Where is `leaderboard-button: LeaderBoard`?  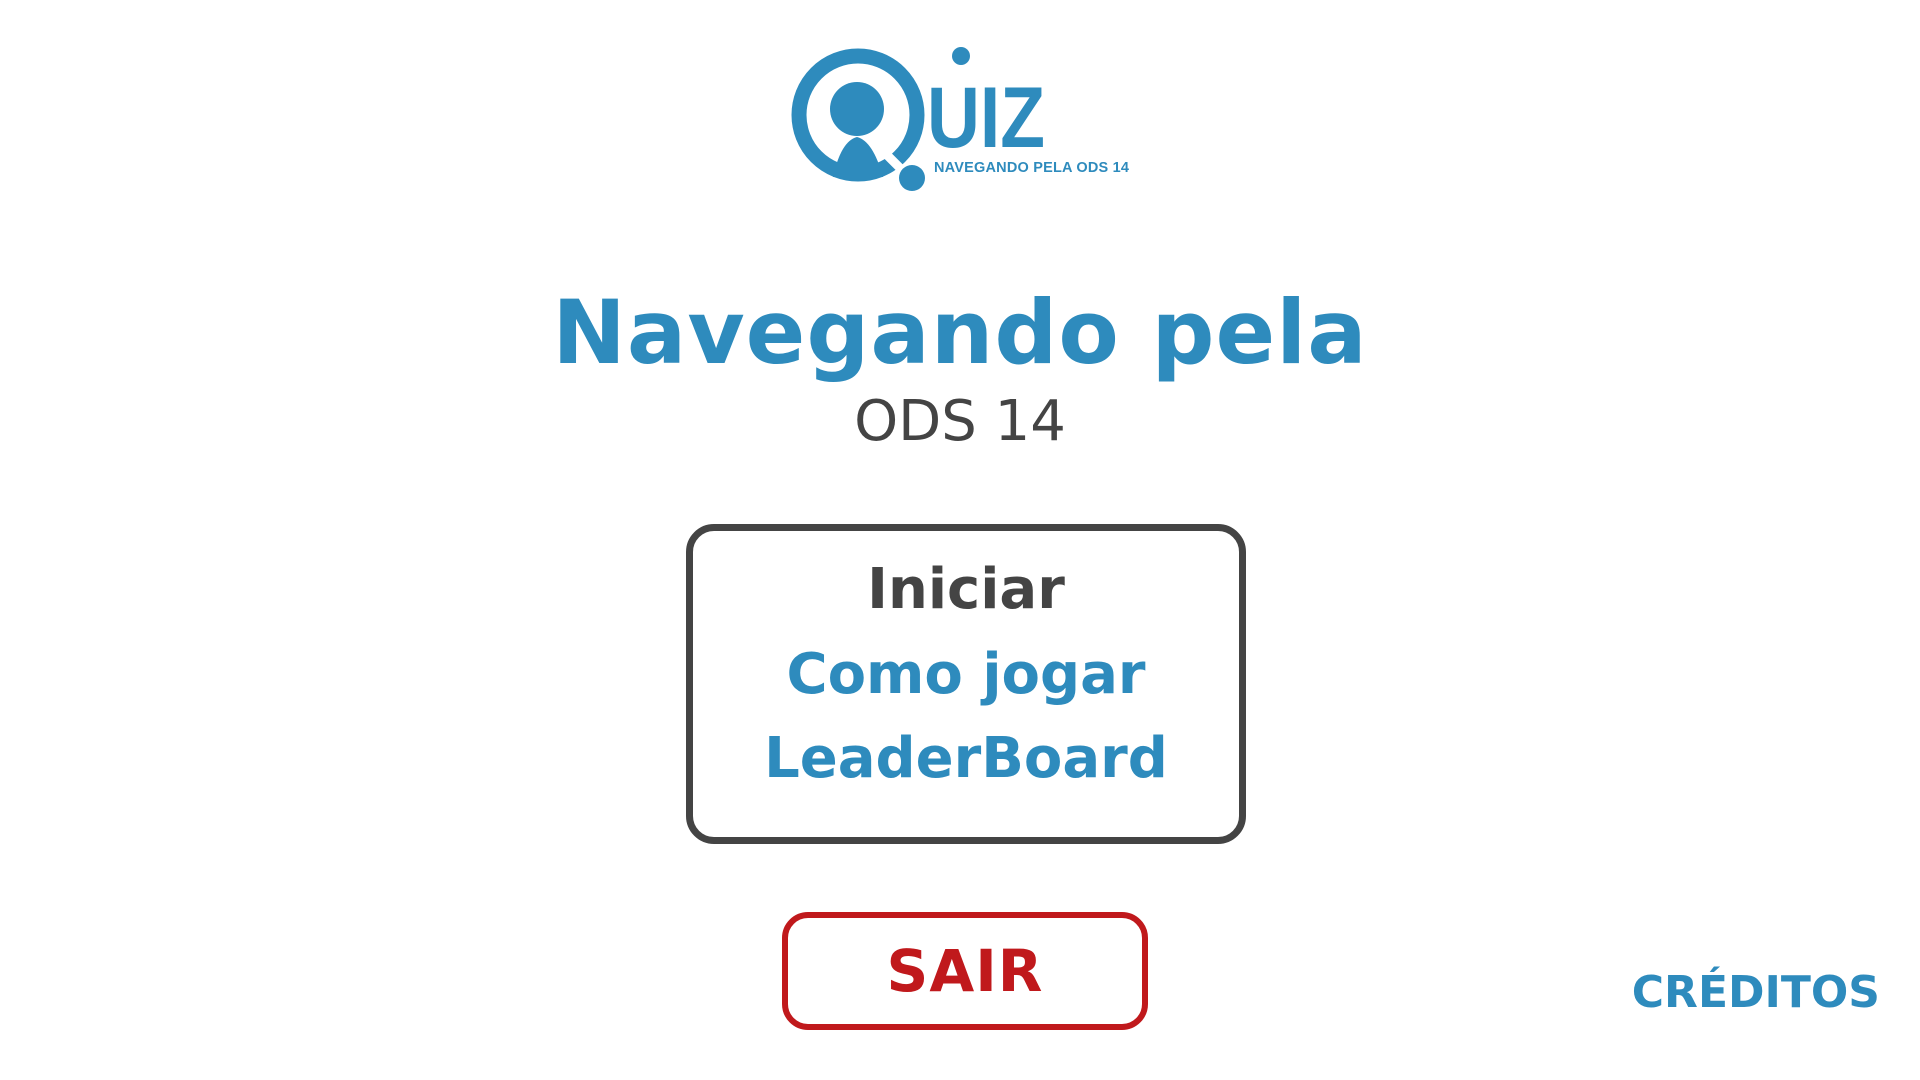 leaderboard-button: LeaderBoard is located at coordinates (966, 759).